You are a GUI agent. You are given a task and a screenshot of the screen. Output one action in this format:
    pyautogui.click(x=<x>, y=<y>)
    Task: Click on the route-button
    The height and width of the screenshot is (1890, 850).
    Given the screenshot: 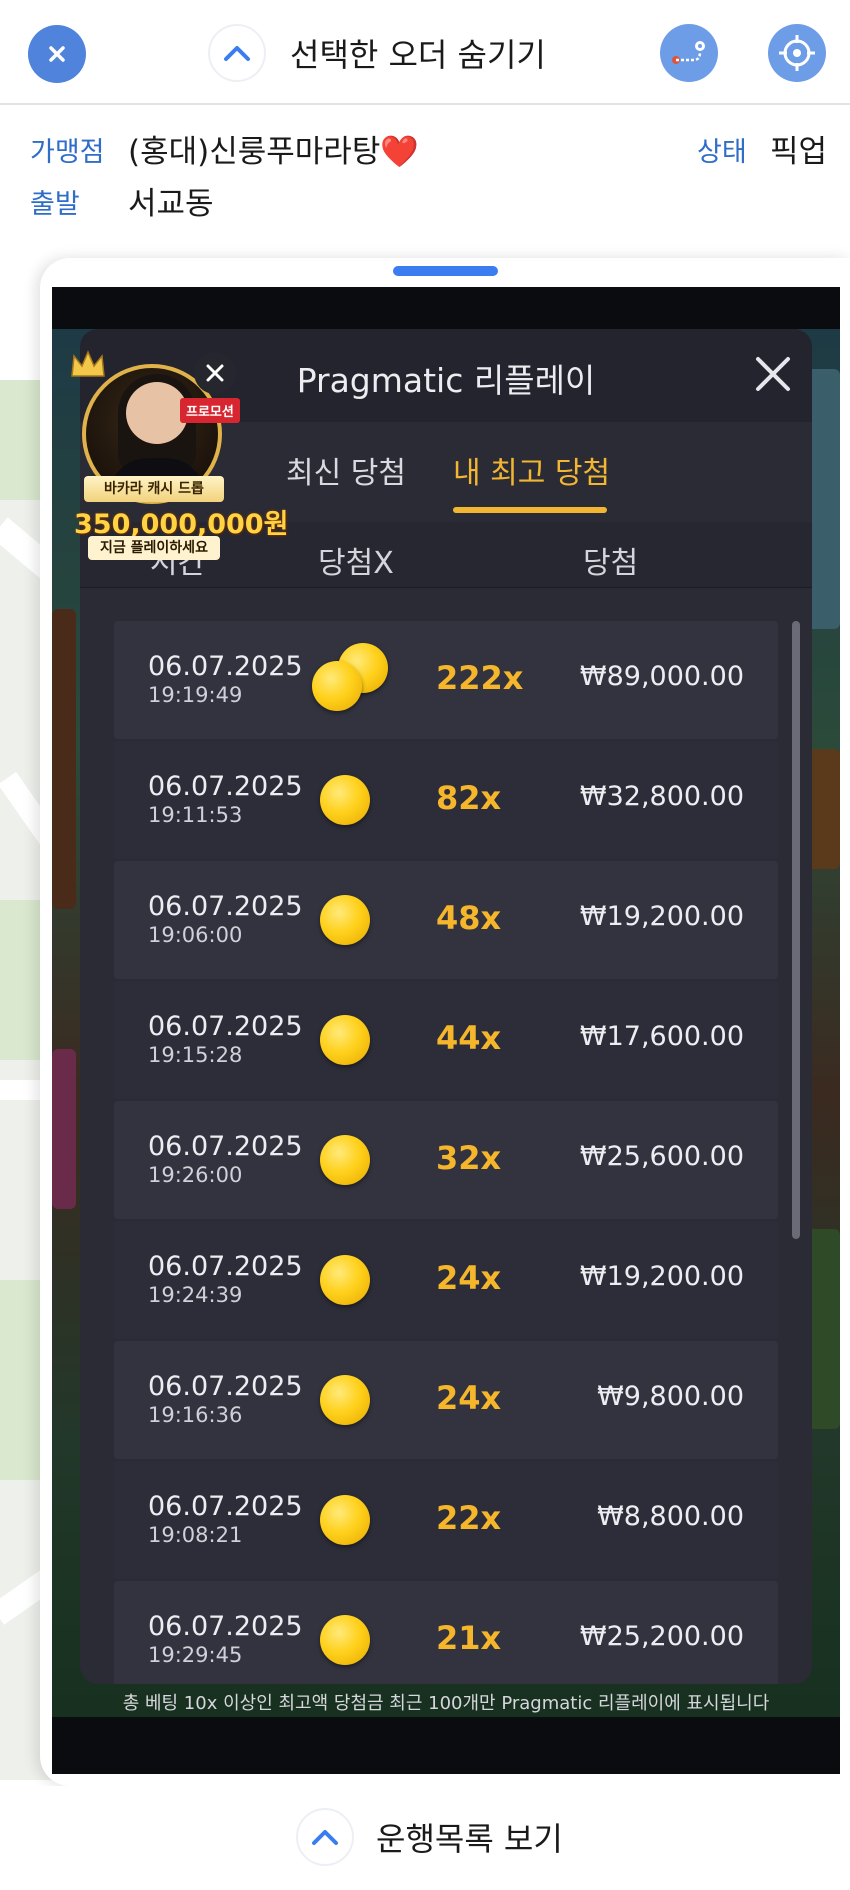 What is the action you would take?
    pyautogui.click(x=689, y=53)
    